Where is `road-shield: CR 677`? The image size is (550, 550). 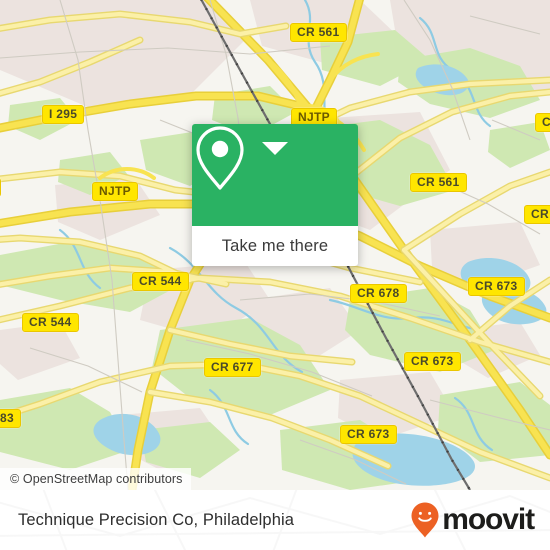
road-shield: CR 677 is located at coordinates (232, 367).